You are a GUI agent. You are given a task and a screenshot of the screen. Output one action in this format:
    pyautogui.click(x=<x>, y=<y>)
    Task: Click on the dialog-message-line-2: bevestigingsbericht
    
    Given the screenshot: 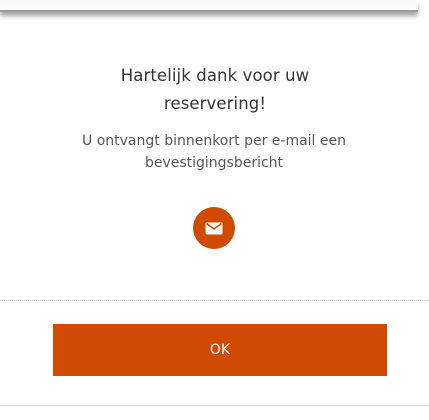 What is the action you would take?
    pyautogui.click(x=214, y=163)
    